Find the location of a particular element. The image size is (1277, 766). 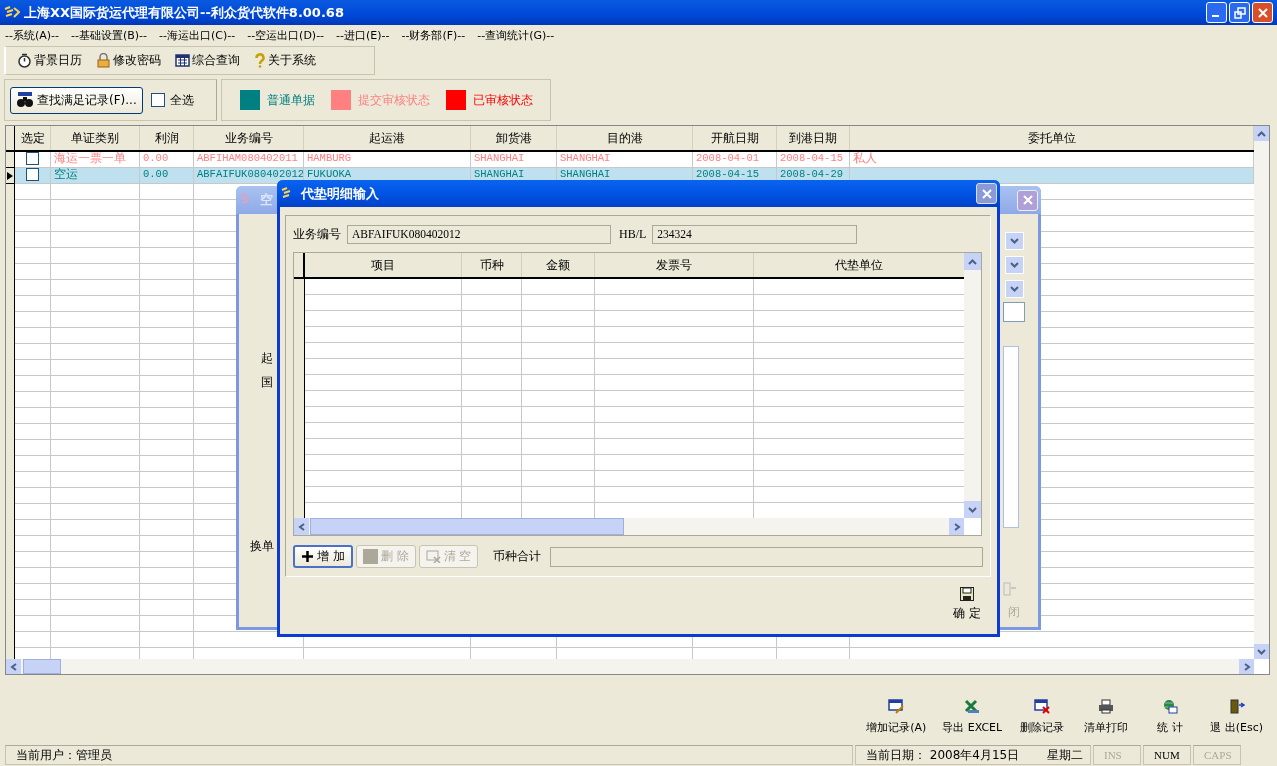

column-header: 金额 is located at coordinates (558, 265).